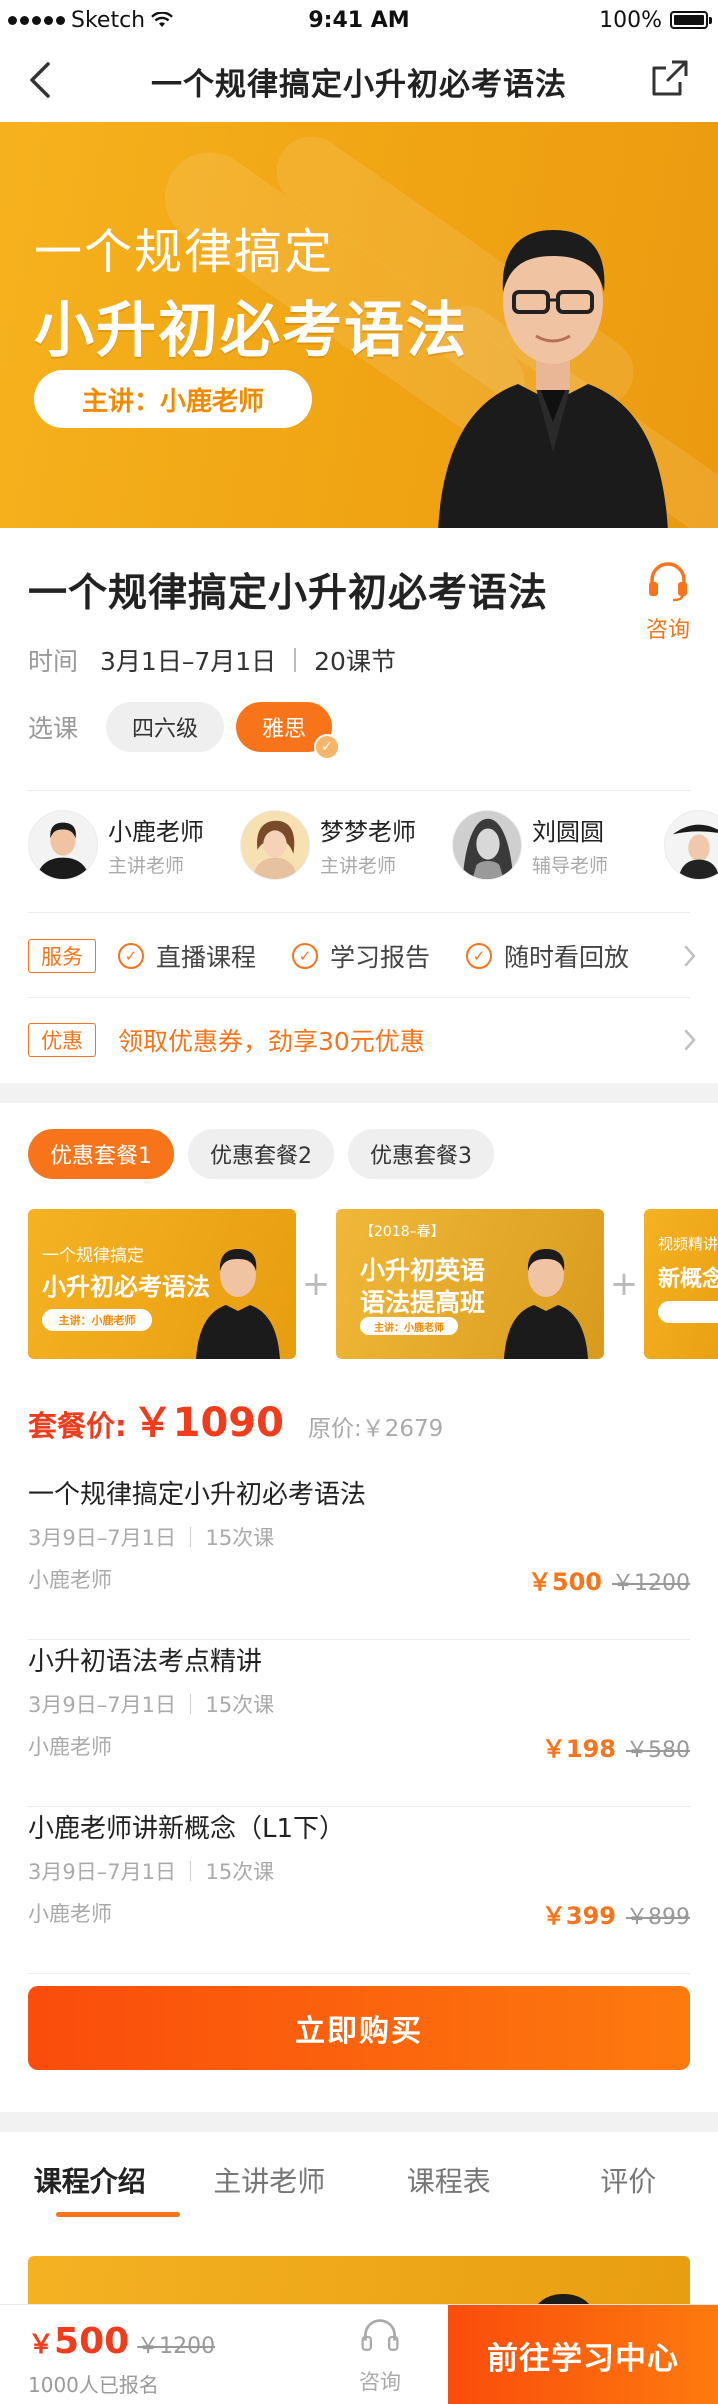 The image size is (718, 2404). I want to click on course-item-old-price: ￥1200, so click(651, 1583).